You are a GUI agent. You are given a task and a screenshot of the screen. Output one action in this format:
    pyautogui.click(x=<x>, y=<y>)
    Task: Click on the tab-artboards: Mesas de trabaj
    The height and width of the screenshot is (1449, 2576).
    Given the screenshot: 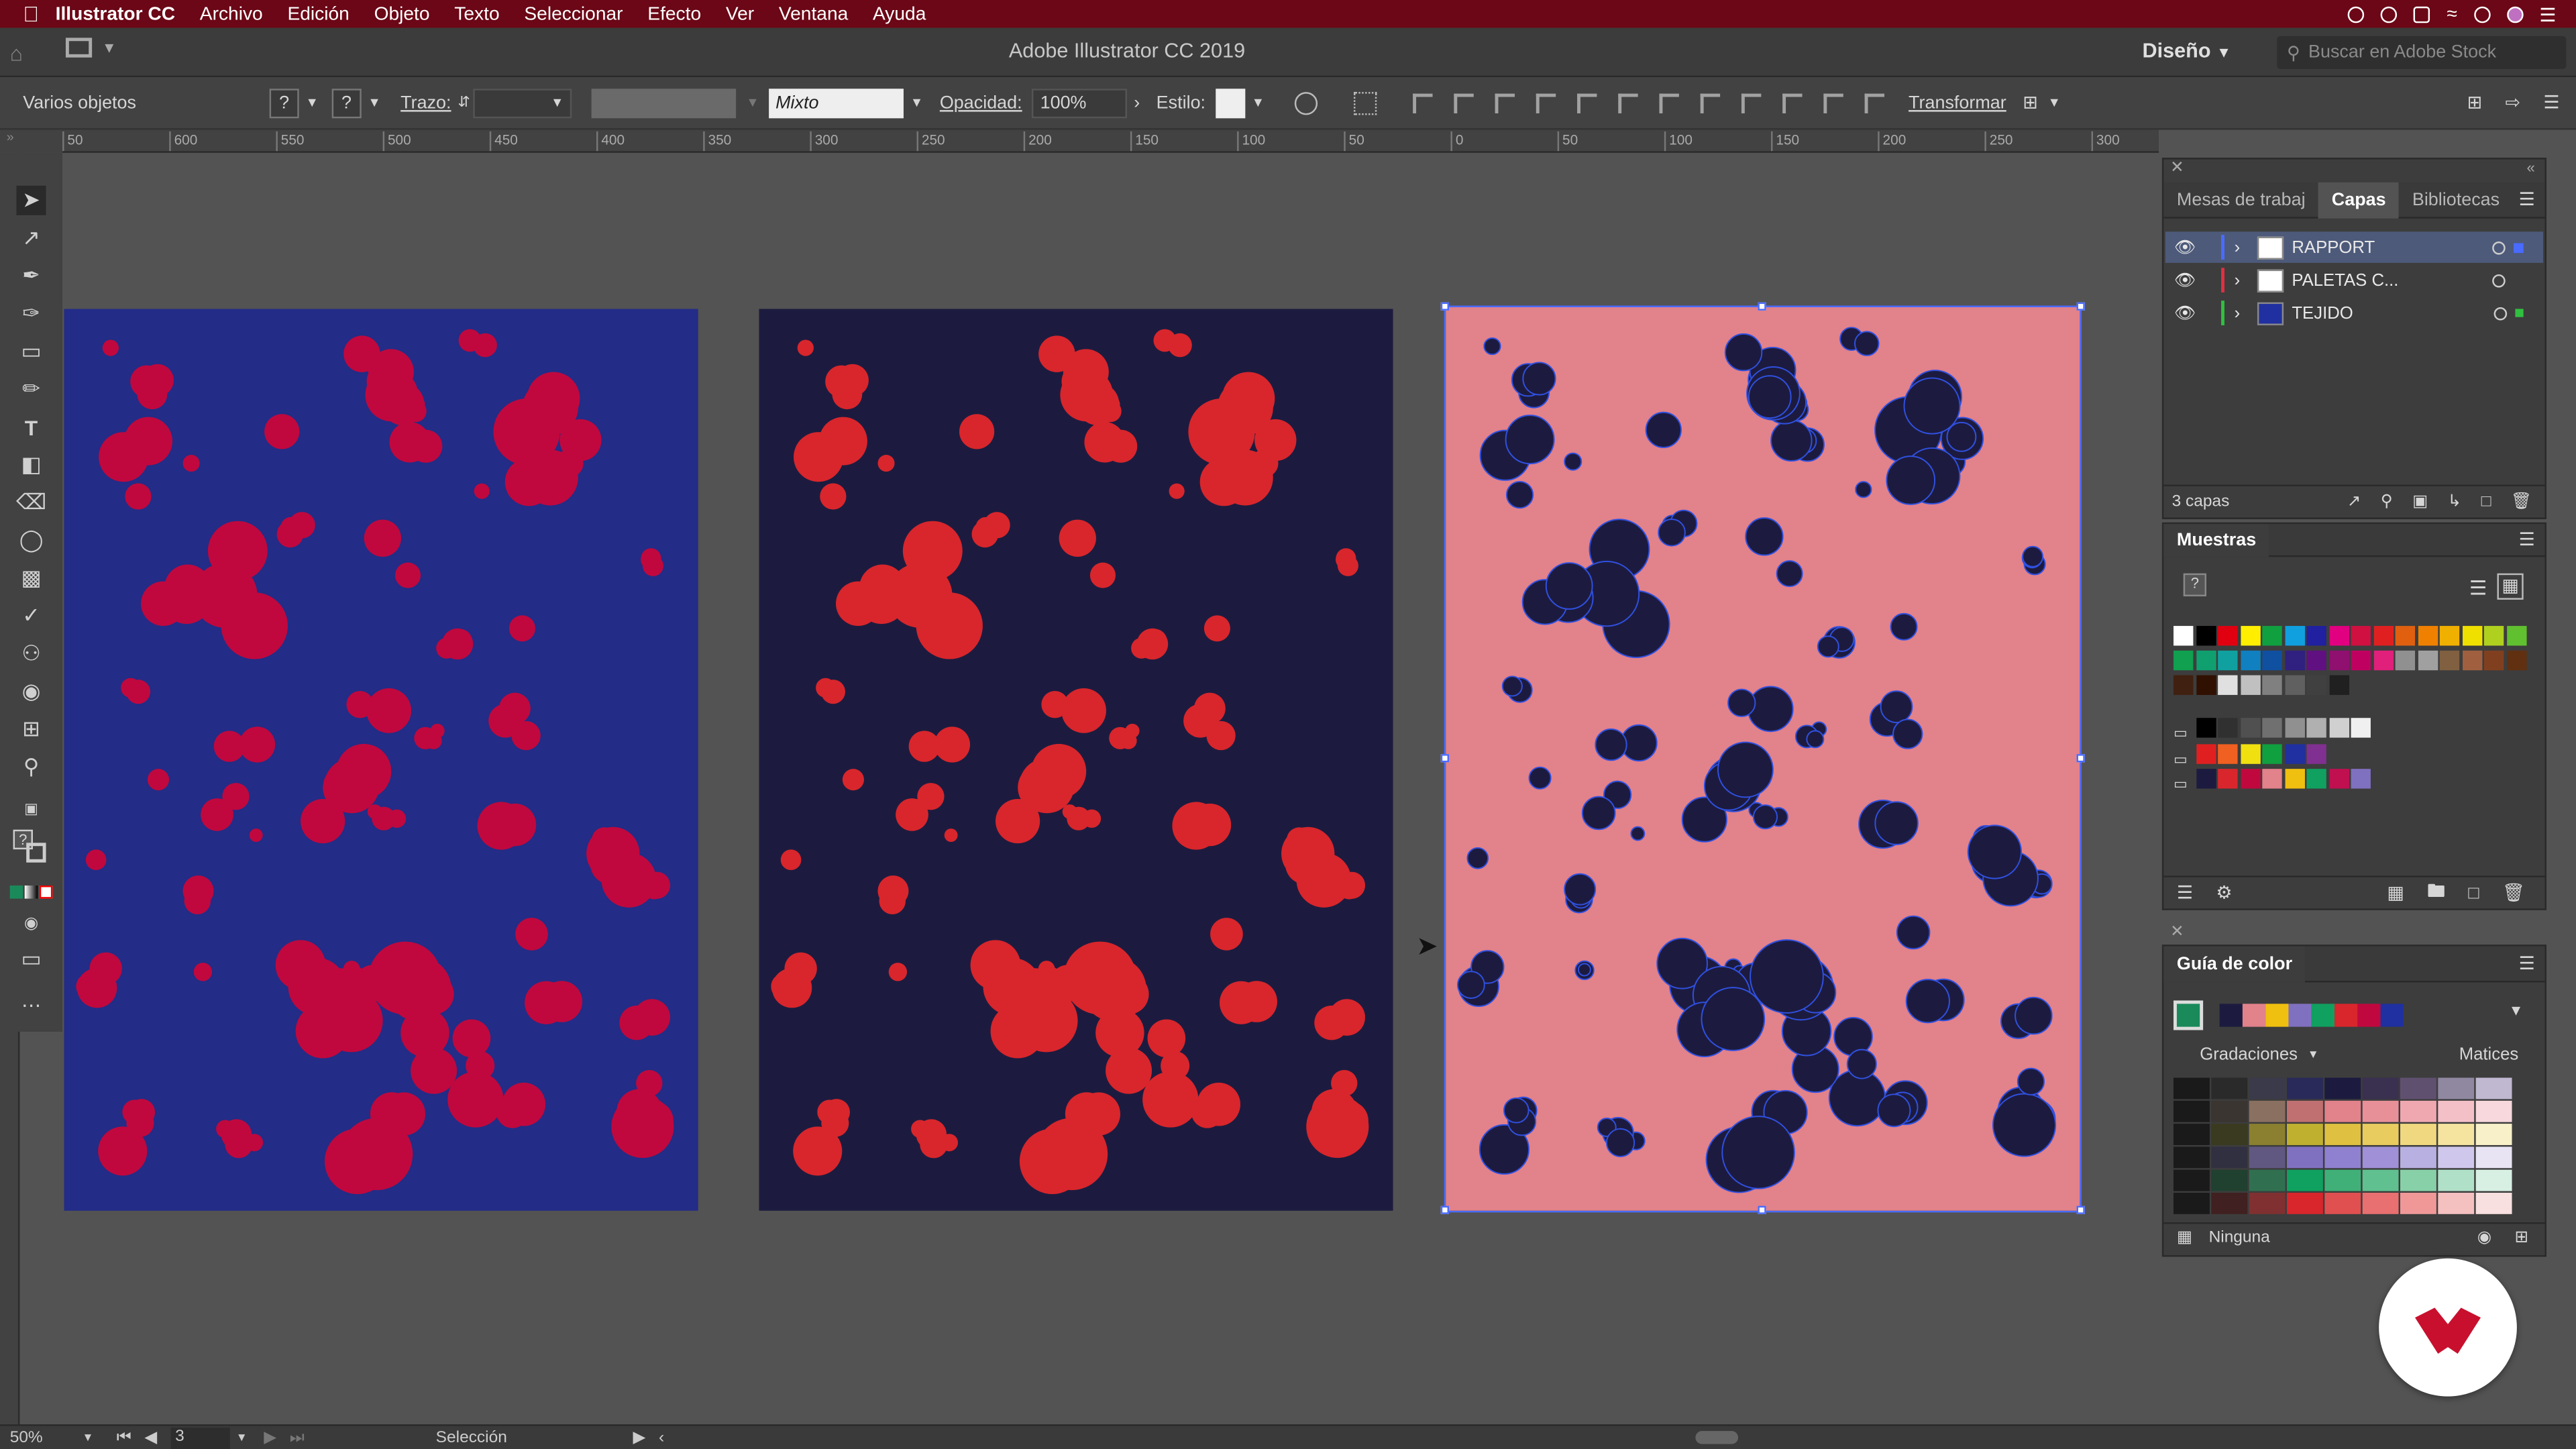 What is the action you would take?
    pyautogui.click(x=2240, y=200)
    